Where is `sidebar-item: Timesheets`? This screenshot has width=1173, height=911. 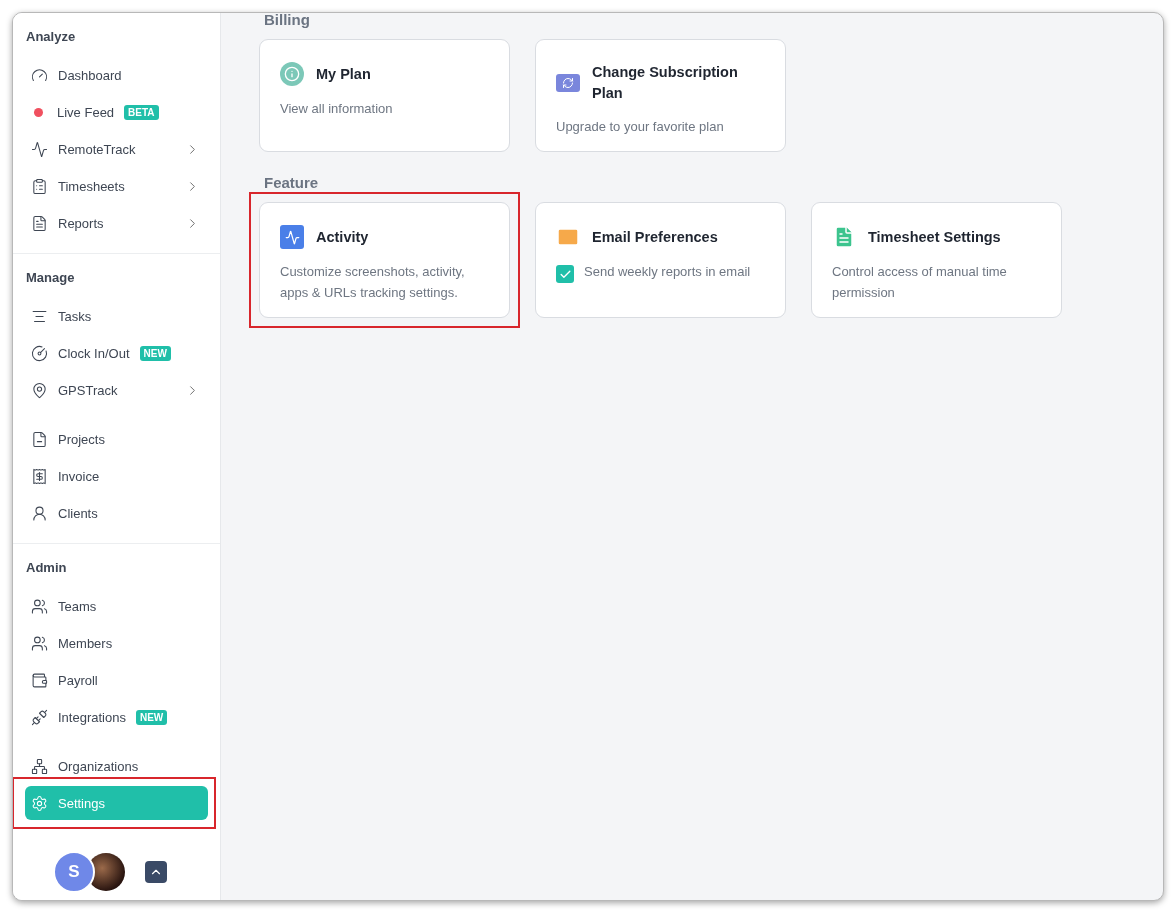
sidebar-item: Timesheets is located at coordinates (116, 186).